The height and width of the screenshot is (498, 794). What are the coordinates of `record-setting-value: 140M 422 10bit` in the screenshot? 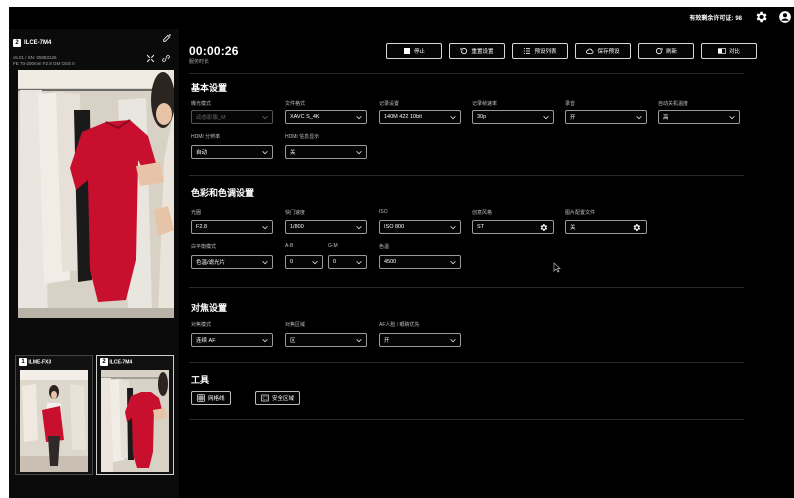 It's located at (403, 117).